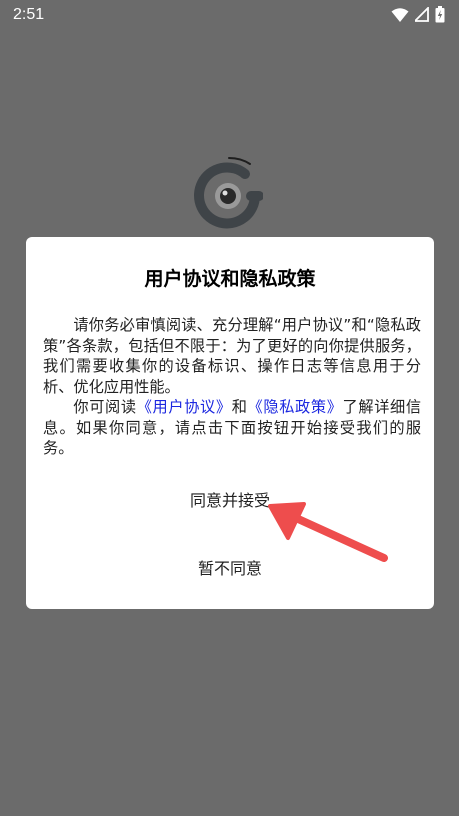 The image size is (459, 816). I want to click on wifi-icon, so click(400, 14).